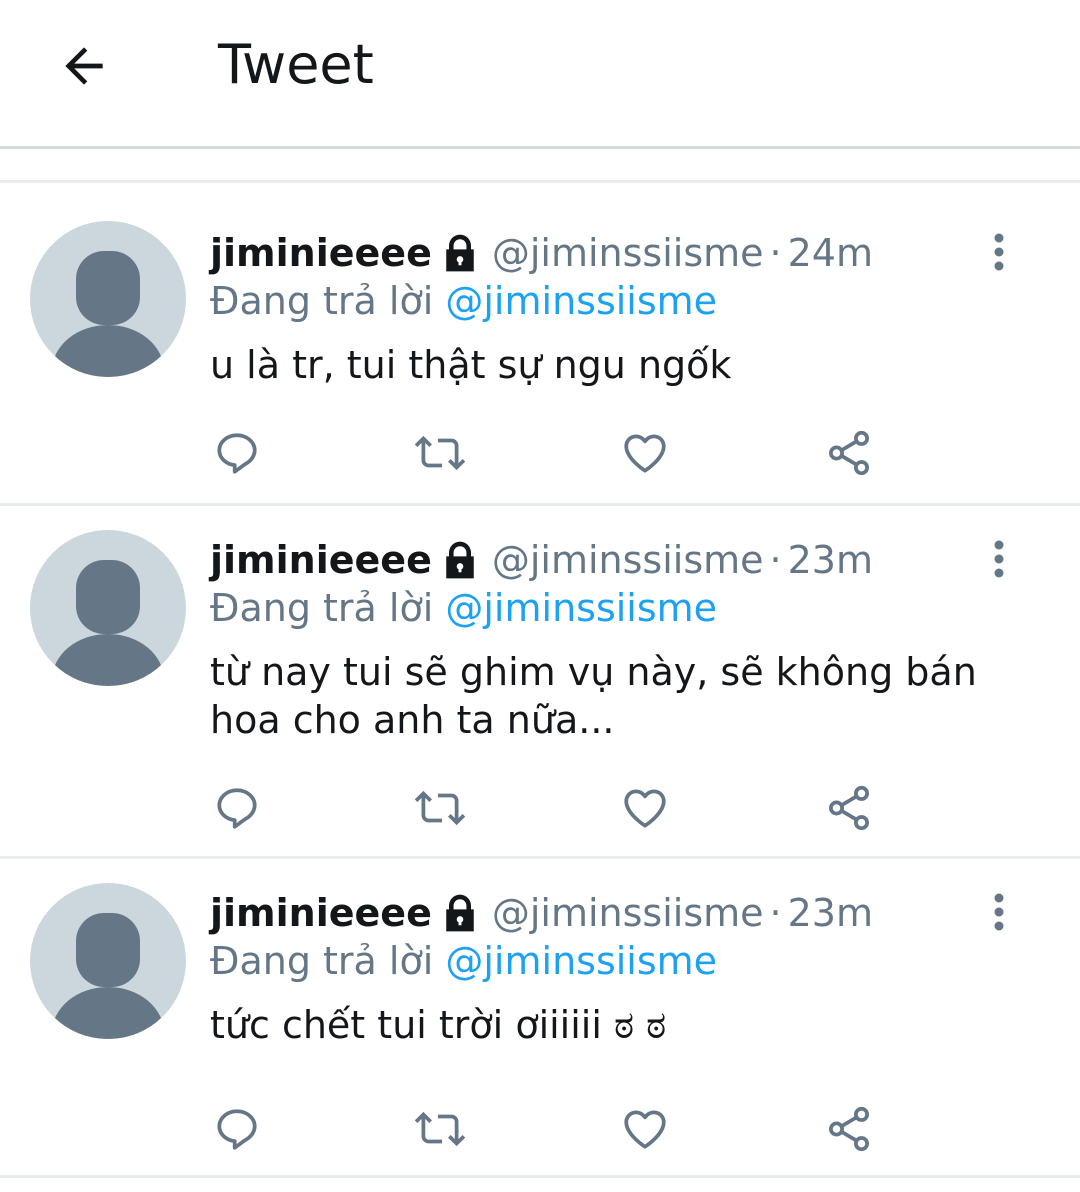 This screenshot has height=1192, width=1080. I want to click on tweet-text: u là tr, tui thật sự ngu ngốk, so click(471, 365).